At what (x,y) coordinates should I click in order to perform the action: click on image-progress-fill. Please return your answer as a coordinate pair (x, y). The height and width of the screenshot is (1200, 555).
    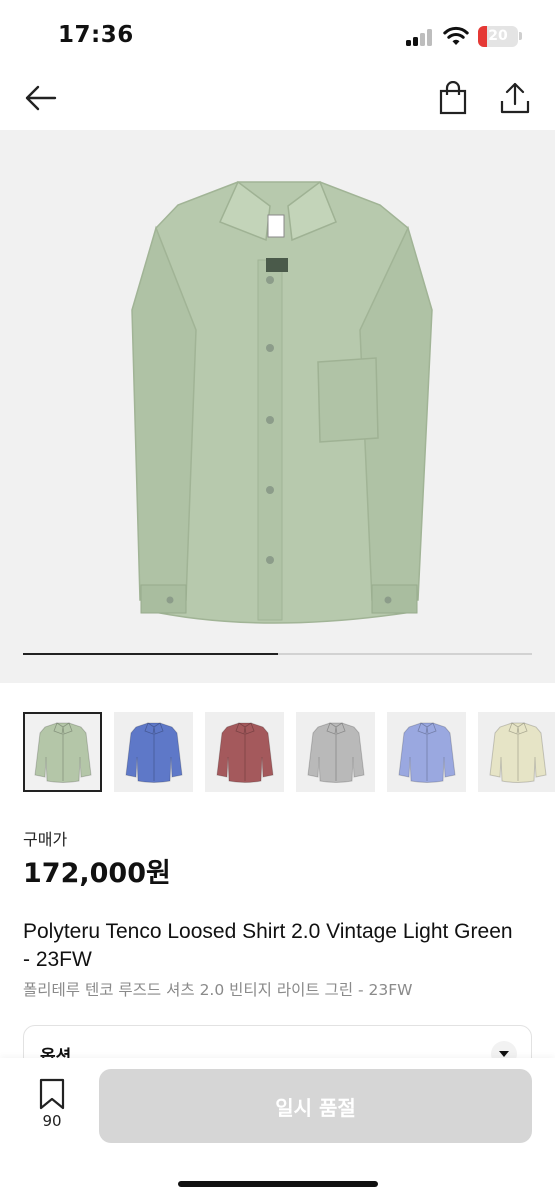
    Looking at the image, I should click on (150, 654).